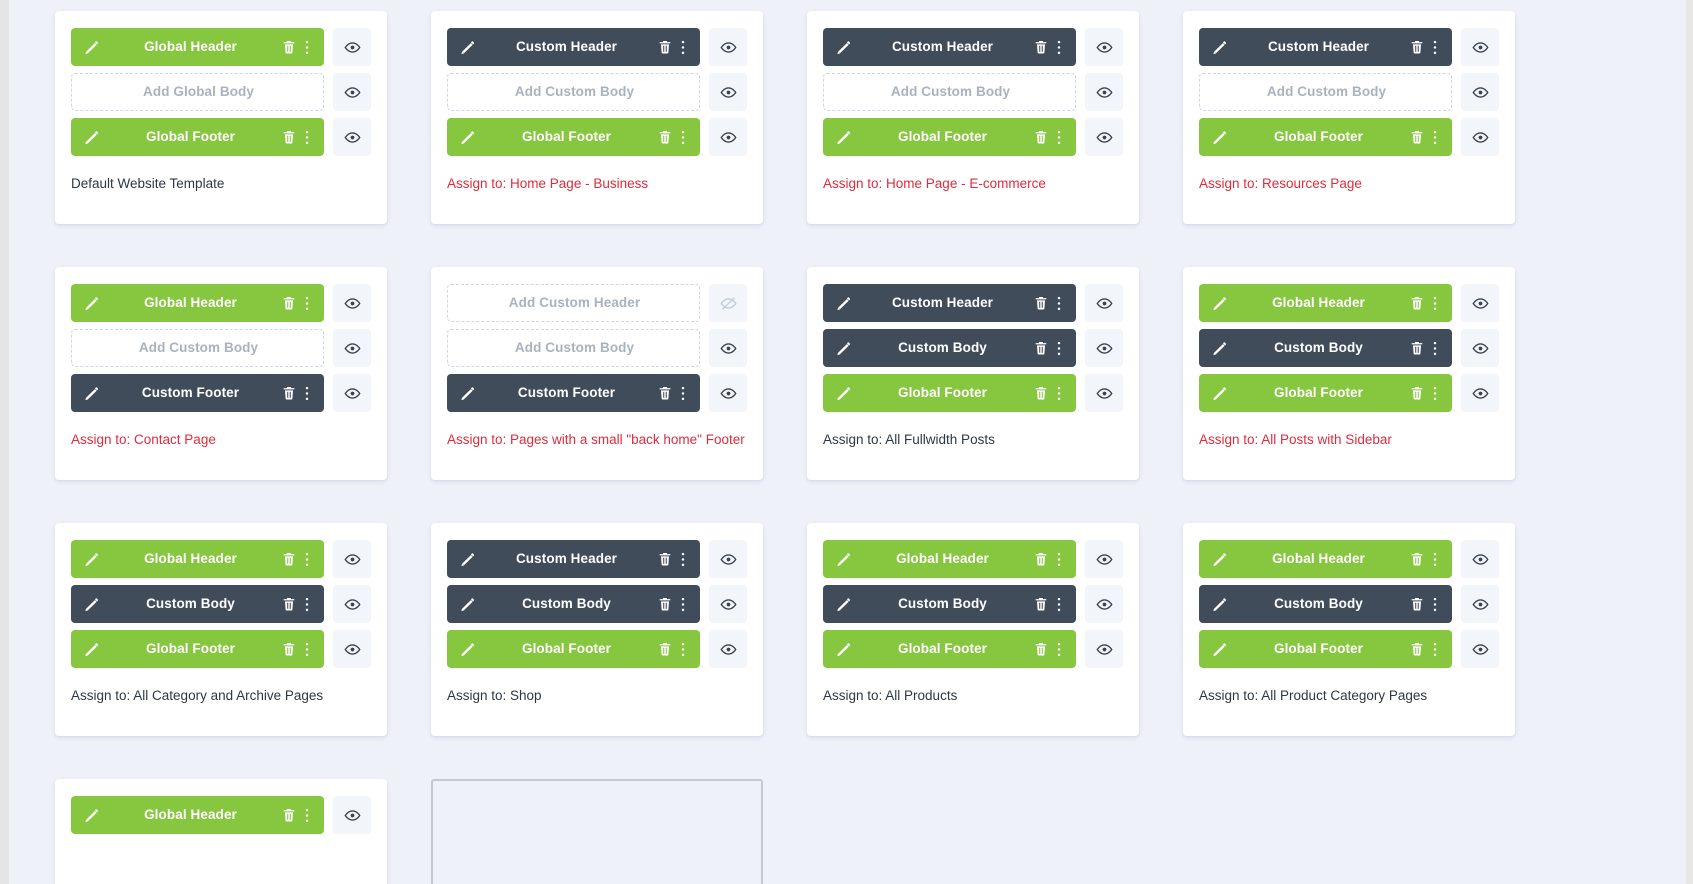  What do you see at coordinates (573, 303) in the screenshot?
I see `add-area-button: Add Custom Header` at bounding box center [573, 303].